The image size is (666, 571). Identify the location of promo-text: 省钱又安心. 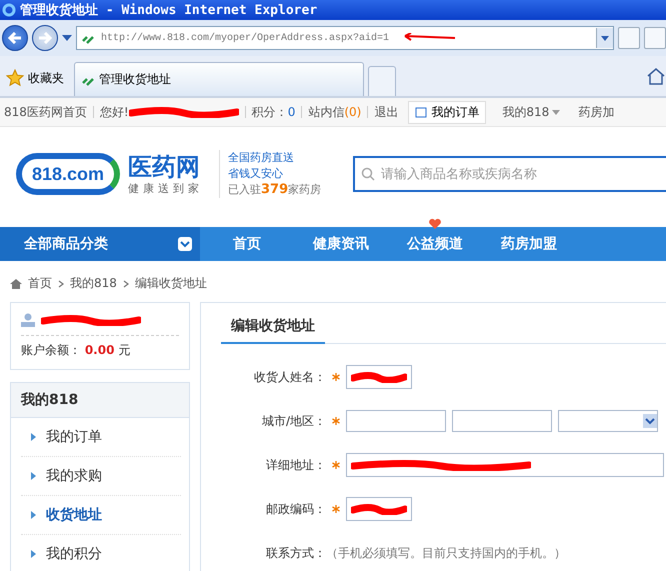
(256, 174).